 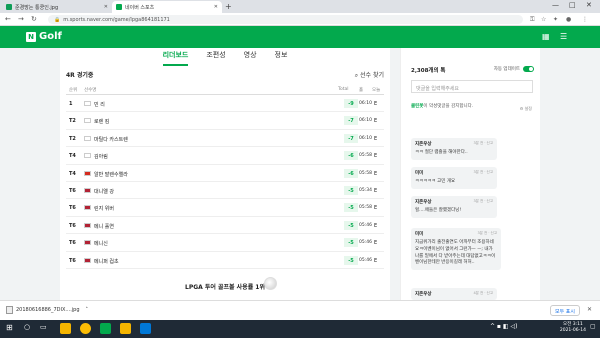 What do you see at coordinates (9, 327) in the screenshot?
I see `windows-start-icon: ⊞` at bounding box center [9, 327].